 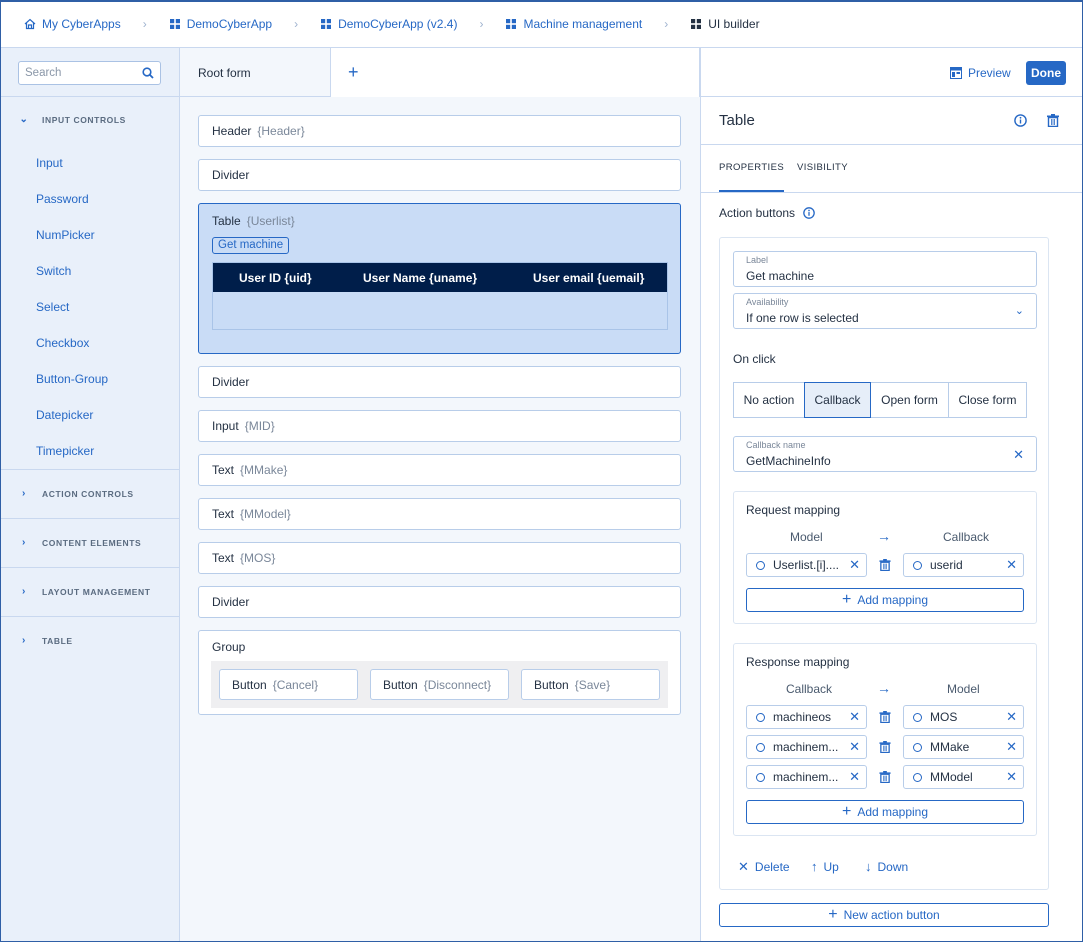 I want to click on block-text: Text {MOS}, so click(x=439, y=558).